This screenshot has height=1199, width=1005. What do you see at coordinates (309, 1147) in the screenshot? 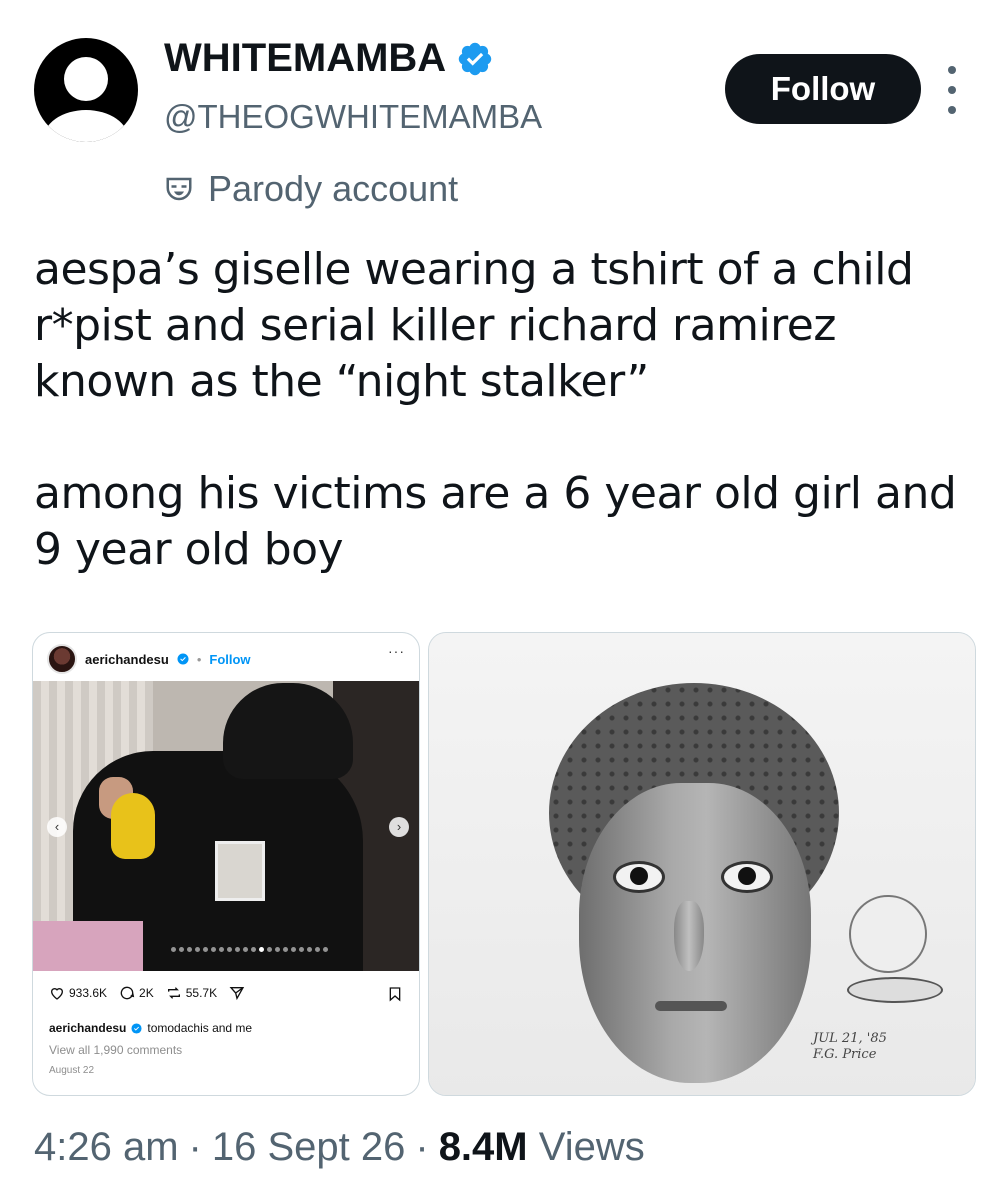
I see `tweet-date: 16 Sept 26` at bounding box center [309, 1147].